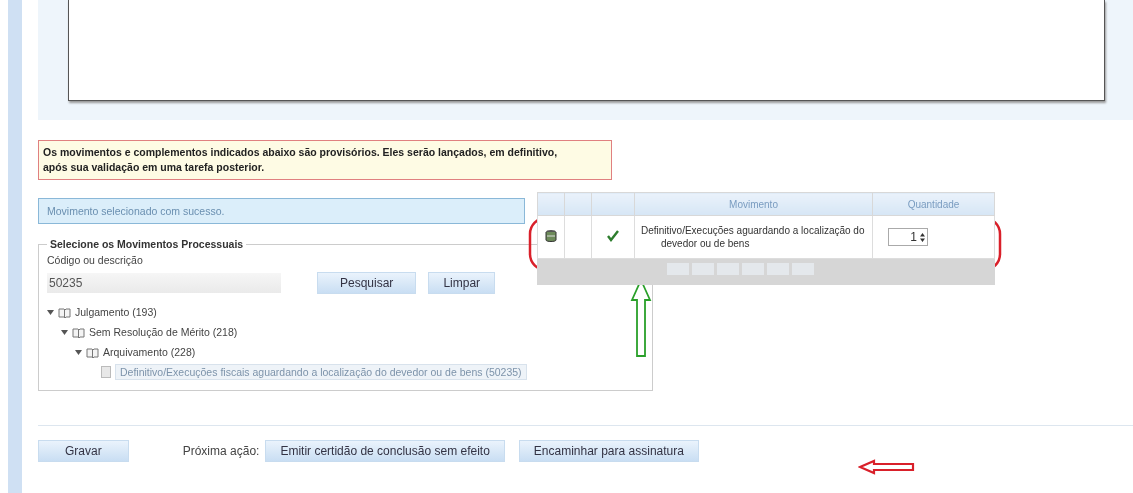  I want to click on tree-item: Sem Resolução de Mérito (218), so click(163, 332).